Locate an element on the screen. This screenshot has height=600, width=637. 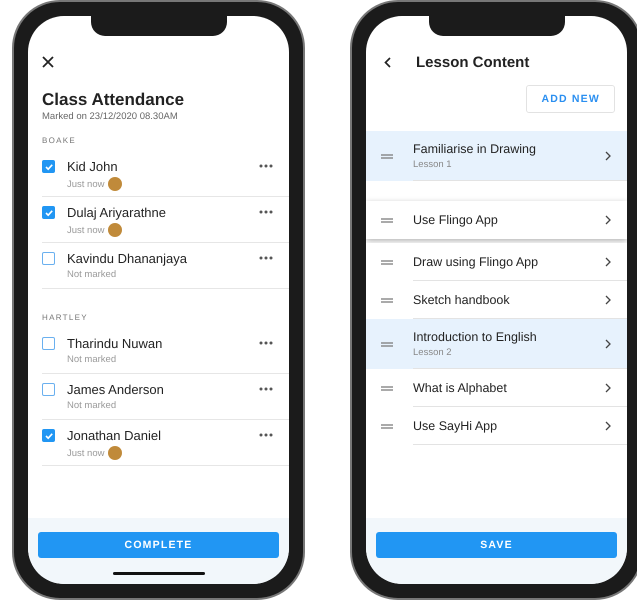
lesson-title: Sketch handbook is located at coordinates (462, 299).